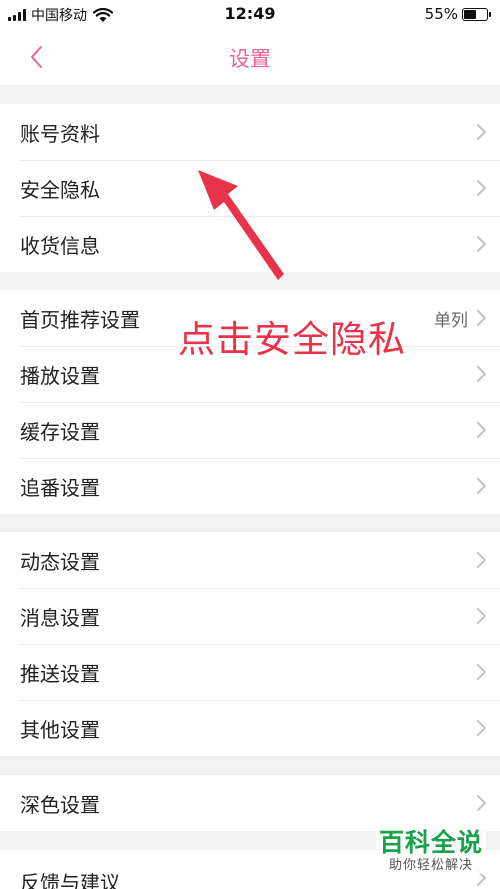 This screenshot has width=500, height=889. What do you see at coordinates (60, 804) in the screenshot?
I see `settings-item-label: 深色设置` at bounding box center [60, 804].